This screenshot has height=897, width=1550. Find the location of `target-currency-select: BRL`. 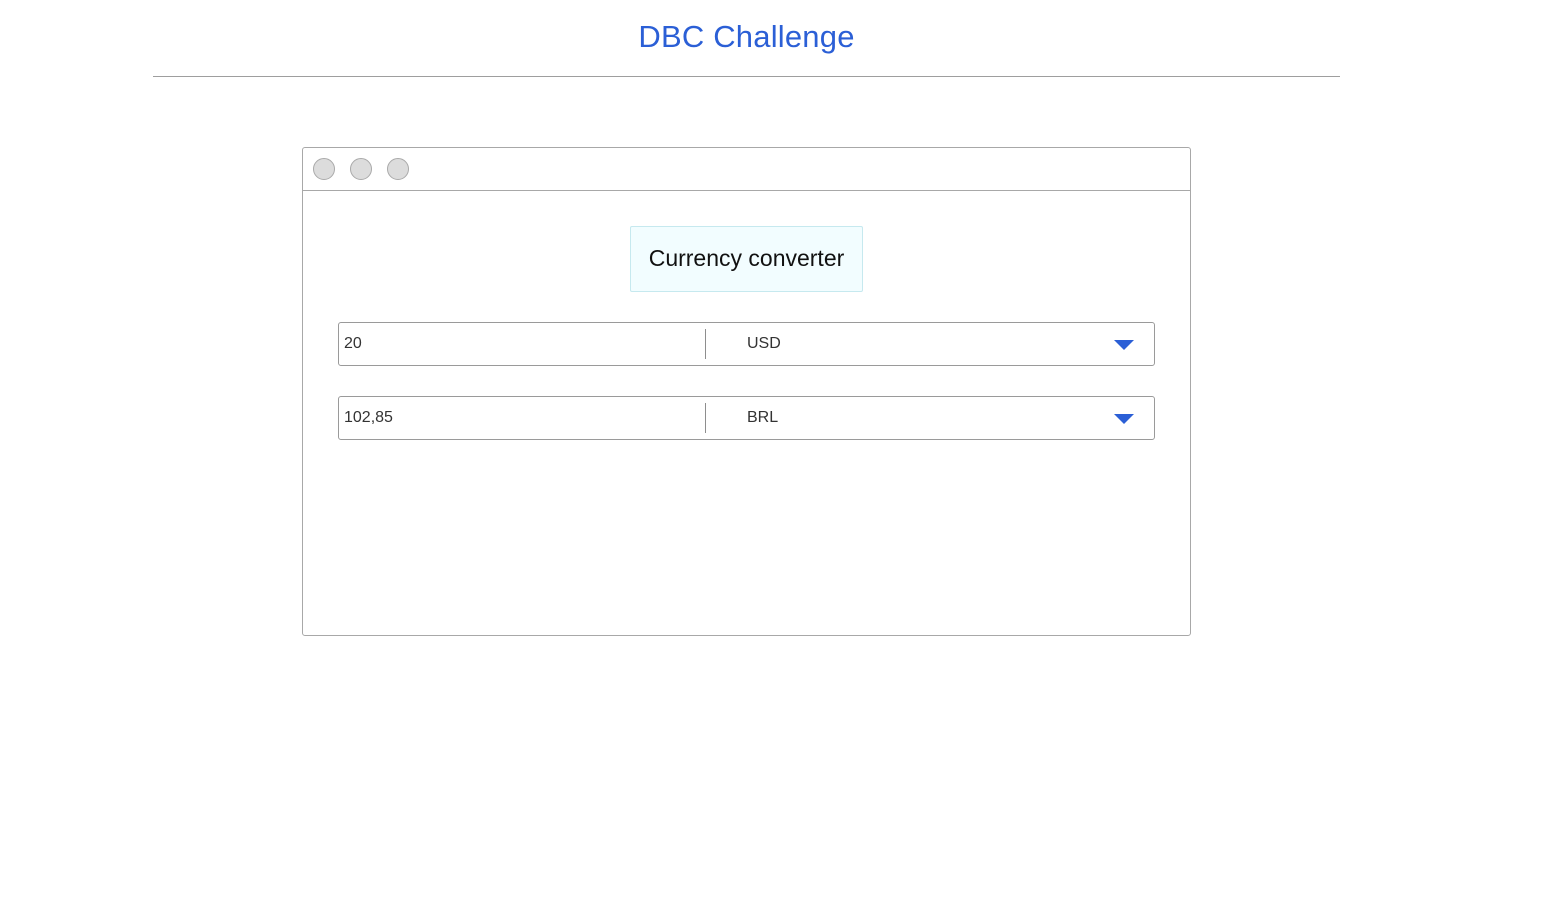

target-currency-select: BRL is located at coordinates (930, 418).